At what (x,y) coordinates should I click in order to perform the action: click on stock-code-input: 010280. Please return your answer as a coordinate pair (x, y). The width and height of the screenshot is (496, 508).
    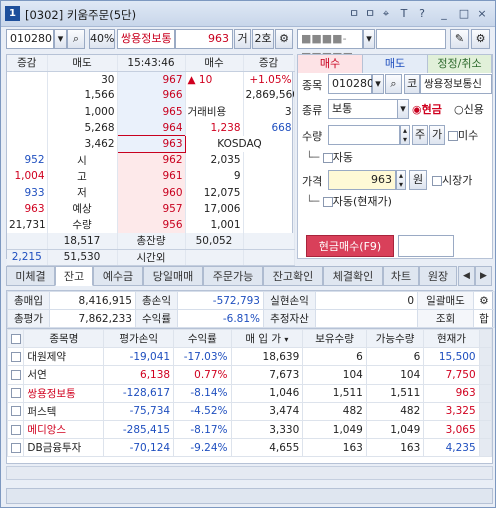
    Looking at the image, I should click on (30, 39).